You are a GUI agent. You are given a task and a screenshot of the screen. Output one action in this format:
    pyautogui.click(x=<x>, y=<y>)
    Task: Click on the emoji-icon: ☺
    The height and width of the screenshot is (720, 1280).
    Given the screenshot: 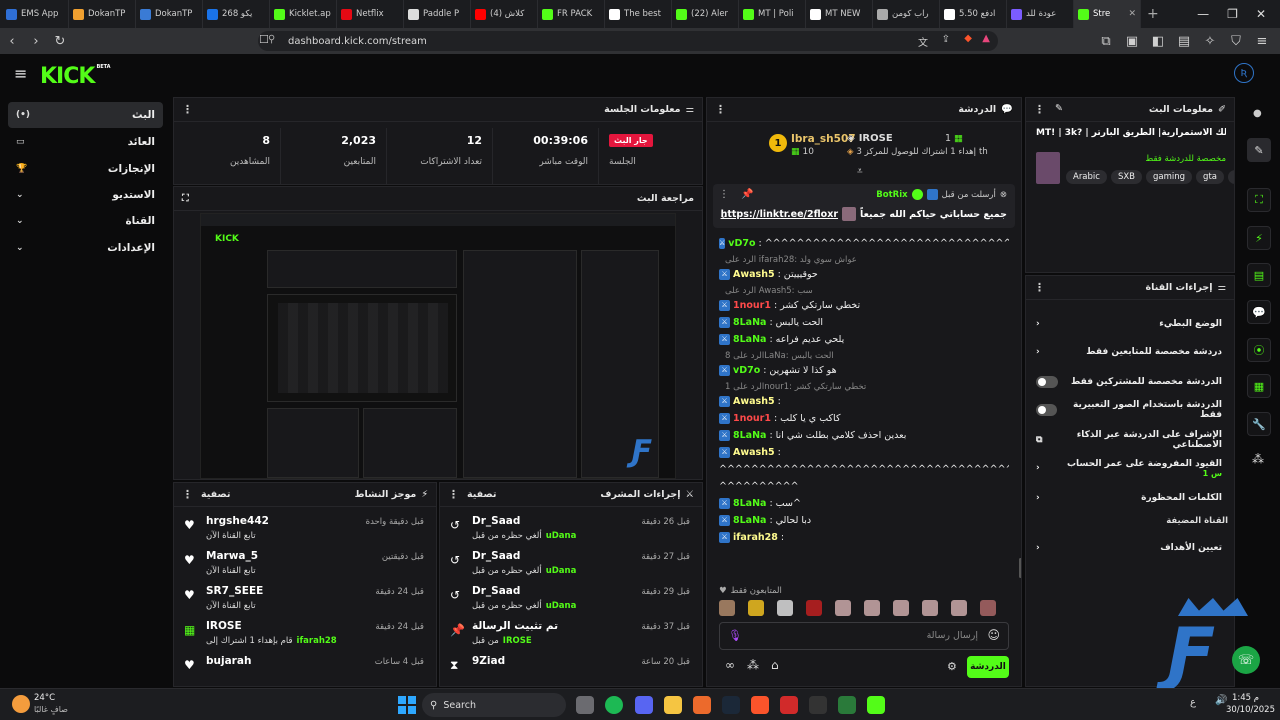 What is the action you would take?
    pyautogui.click(x=993, y=635)
    